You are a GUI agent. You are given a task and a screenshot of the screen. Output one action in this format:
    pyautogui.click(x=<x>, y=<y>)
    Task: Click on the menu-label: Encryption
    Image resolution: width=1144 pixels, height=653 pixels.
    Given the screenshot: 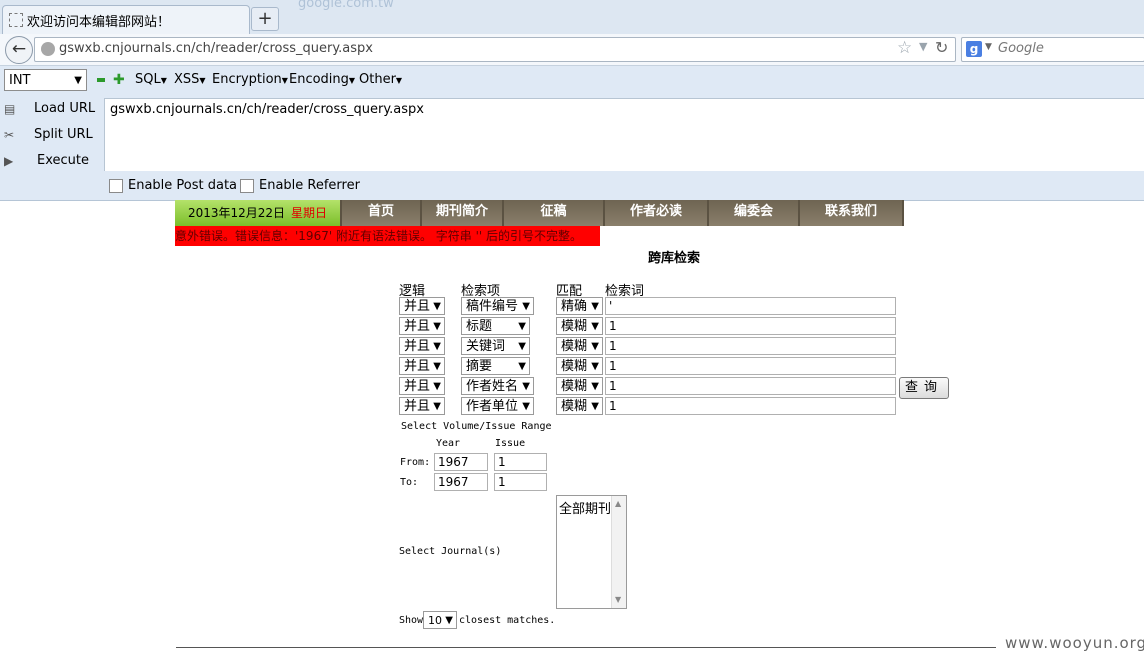 What is the action you would take?
    pyautogui.click(x=247, y=79)
    